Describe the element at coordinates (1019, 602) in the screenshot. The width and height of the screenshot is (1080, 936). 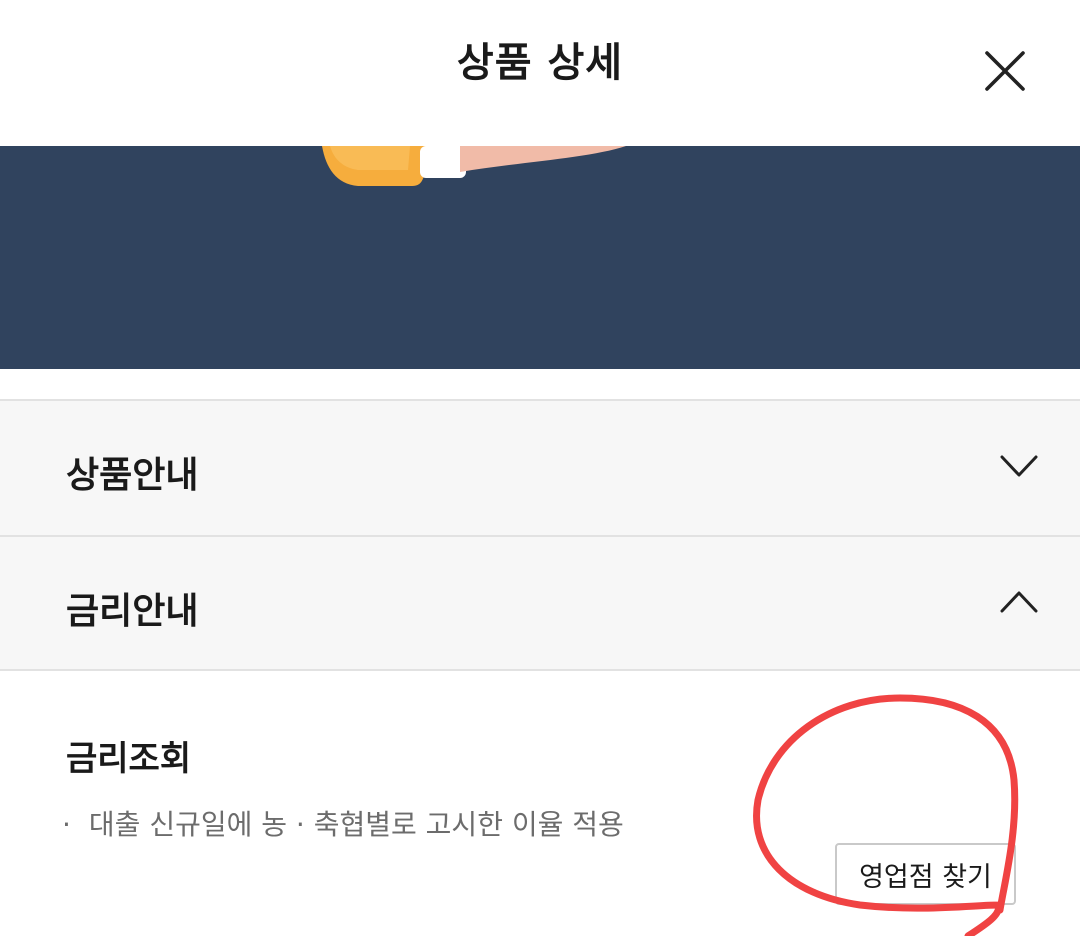
I see `chevron-up-icon` at that location.